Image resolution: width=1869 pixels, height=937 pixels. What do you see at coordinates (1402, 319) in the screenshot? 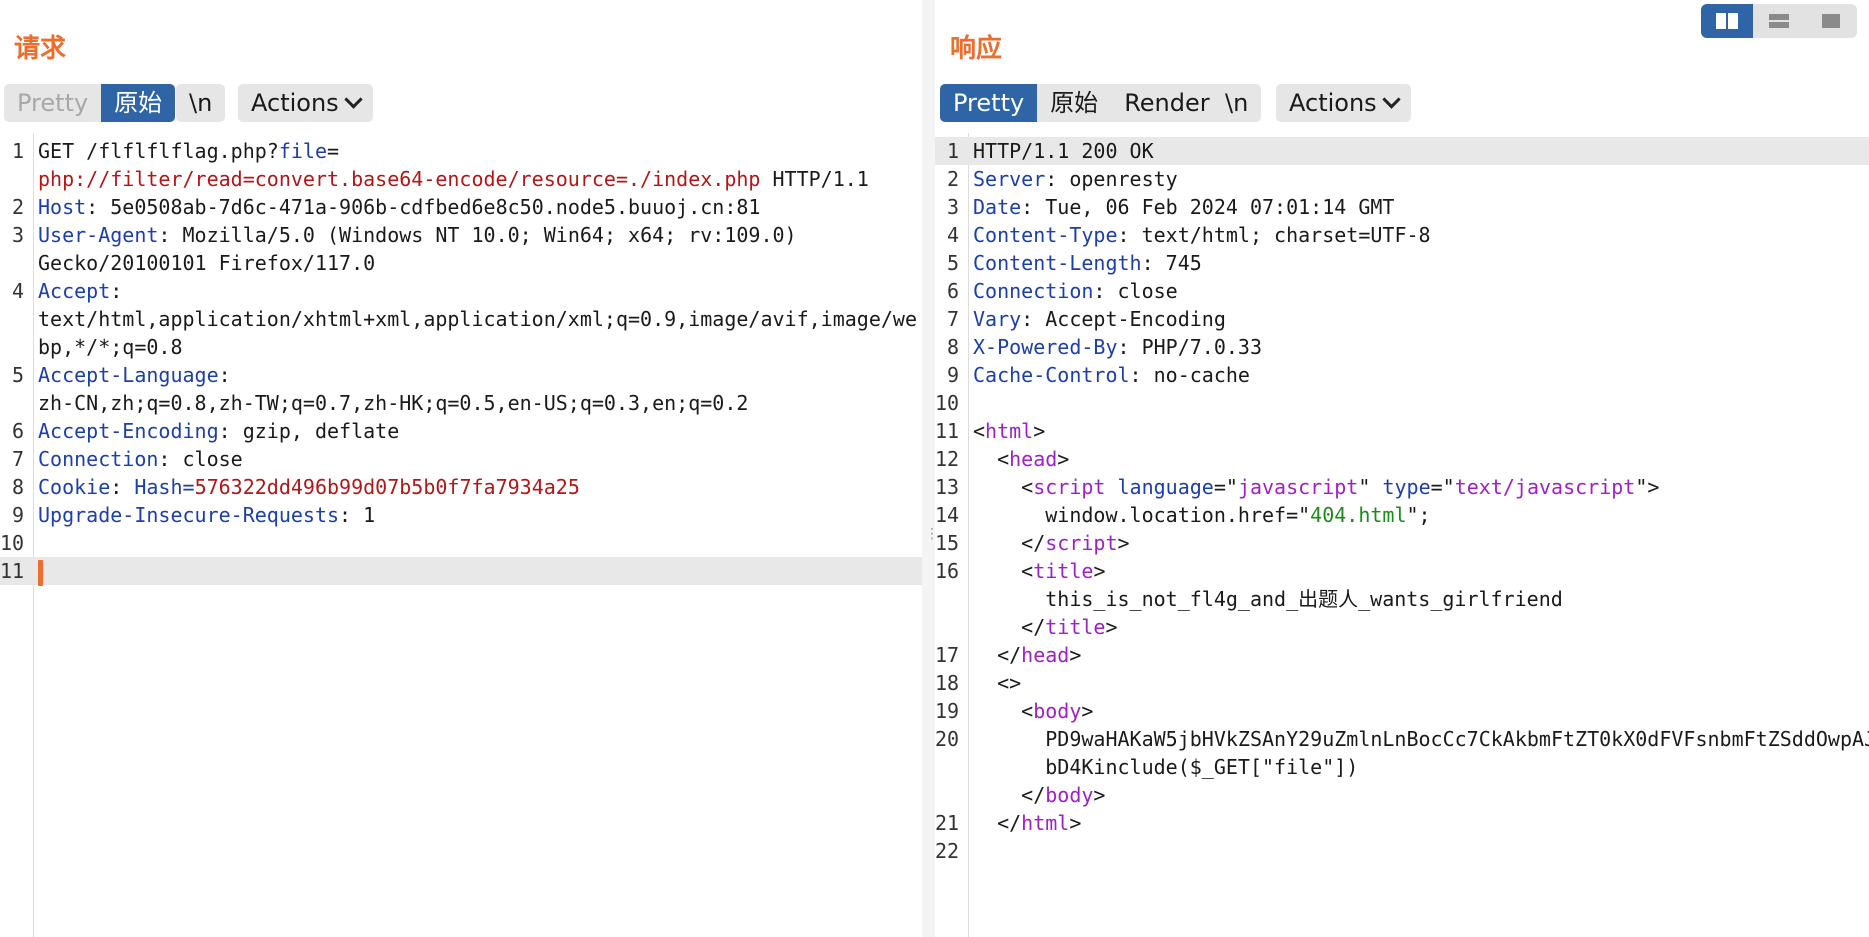
I see `response-line: 7 Vary: Accept-Encoding` at bounding box center [1402, 319].